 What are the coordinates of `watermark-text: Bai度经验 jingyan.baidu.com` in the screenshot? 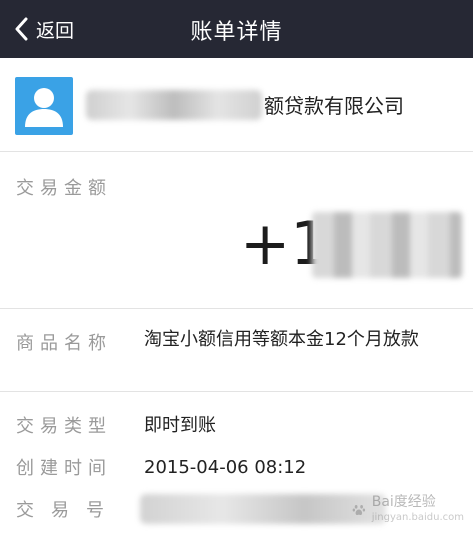 It's located at (418, 510).